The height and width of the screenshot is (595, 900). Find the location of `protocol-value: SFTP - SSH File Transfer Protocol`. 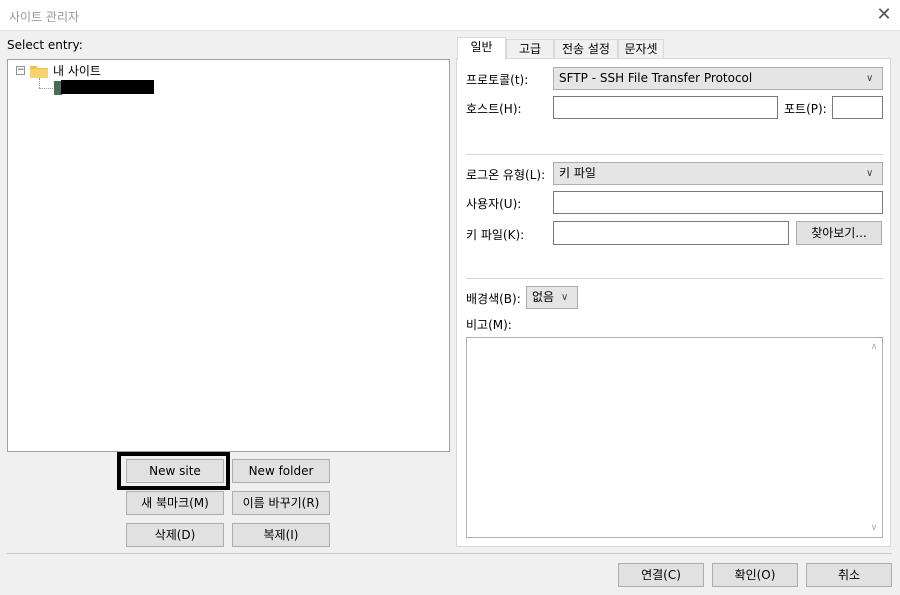

protocol-value: SFTP - SSH File Transfer Protocol is located at coordinates (656, 78).